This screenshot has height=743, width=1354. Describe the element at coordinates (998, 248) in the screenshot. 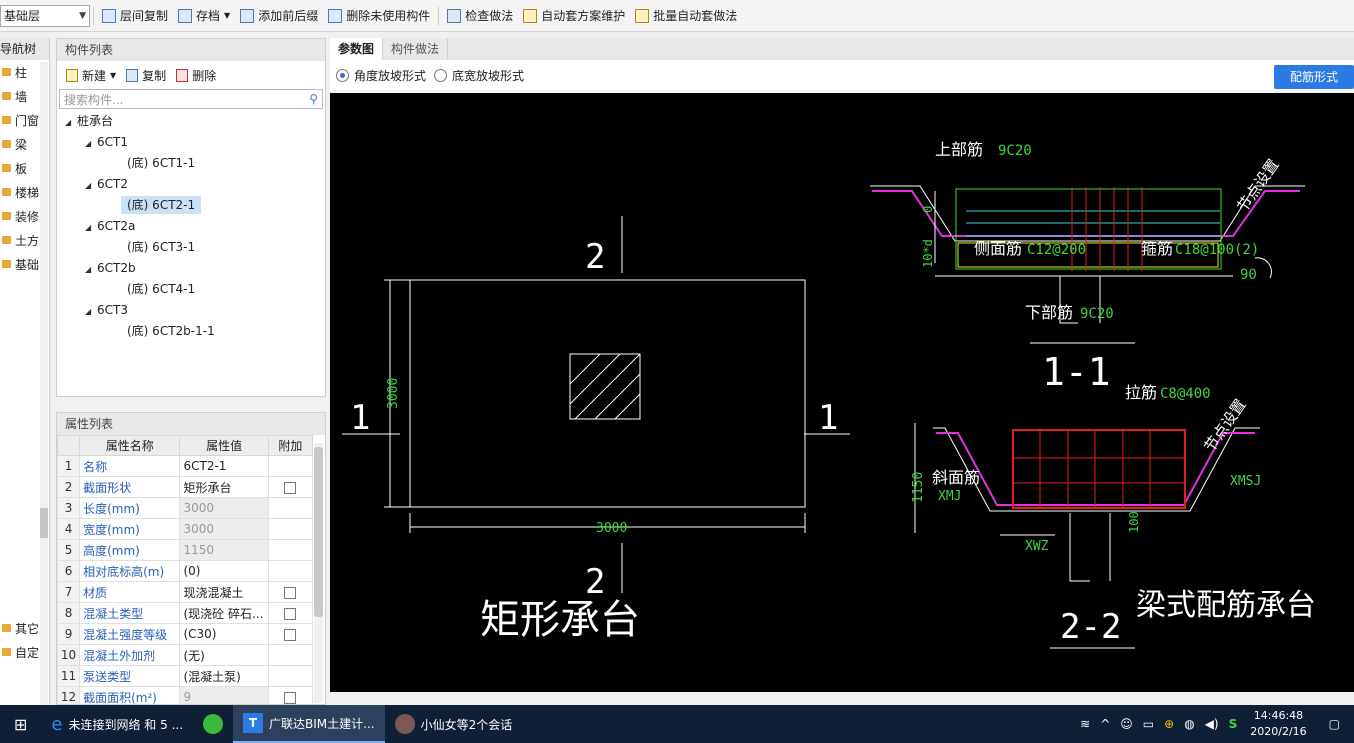

I see `side-bar-label: 侧面筋` at that location.